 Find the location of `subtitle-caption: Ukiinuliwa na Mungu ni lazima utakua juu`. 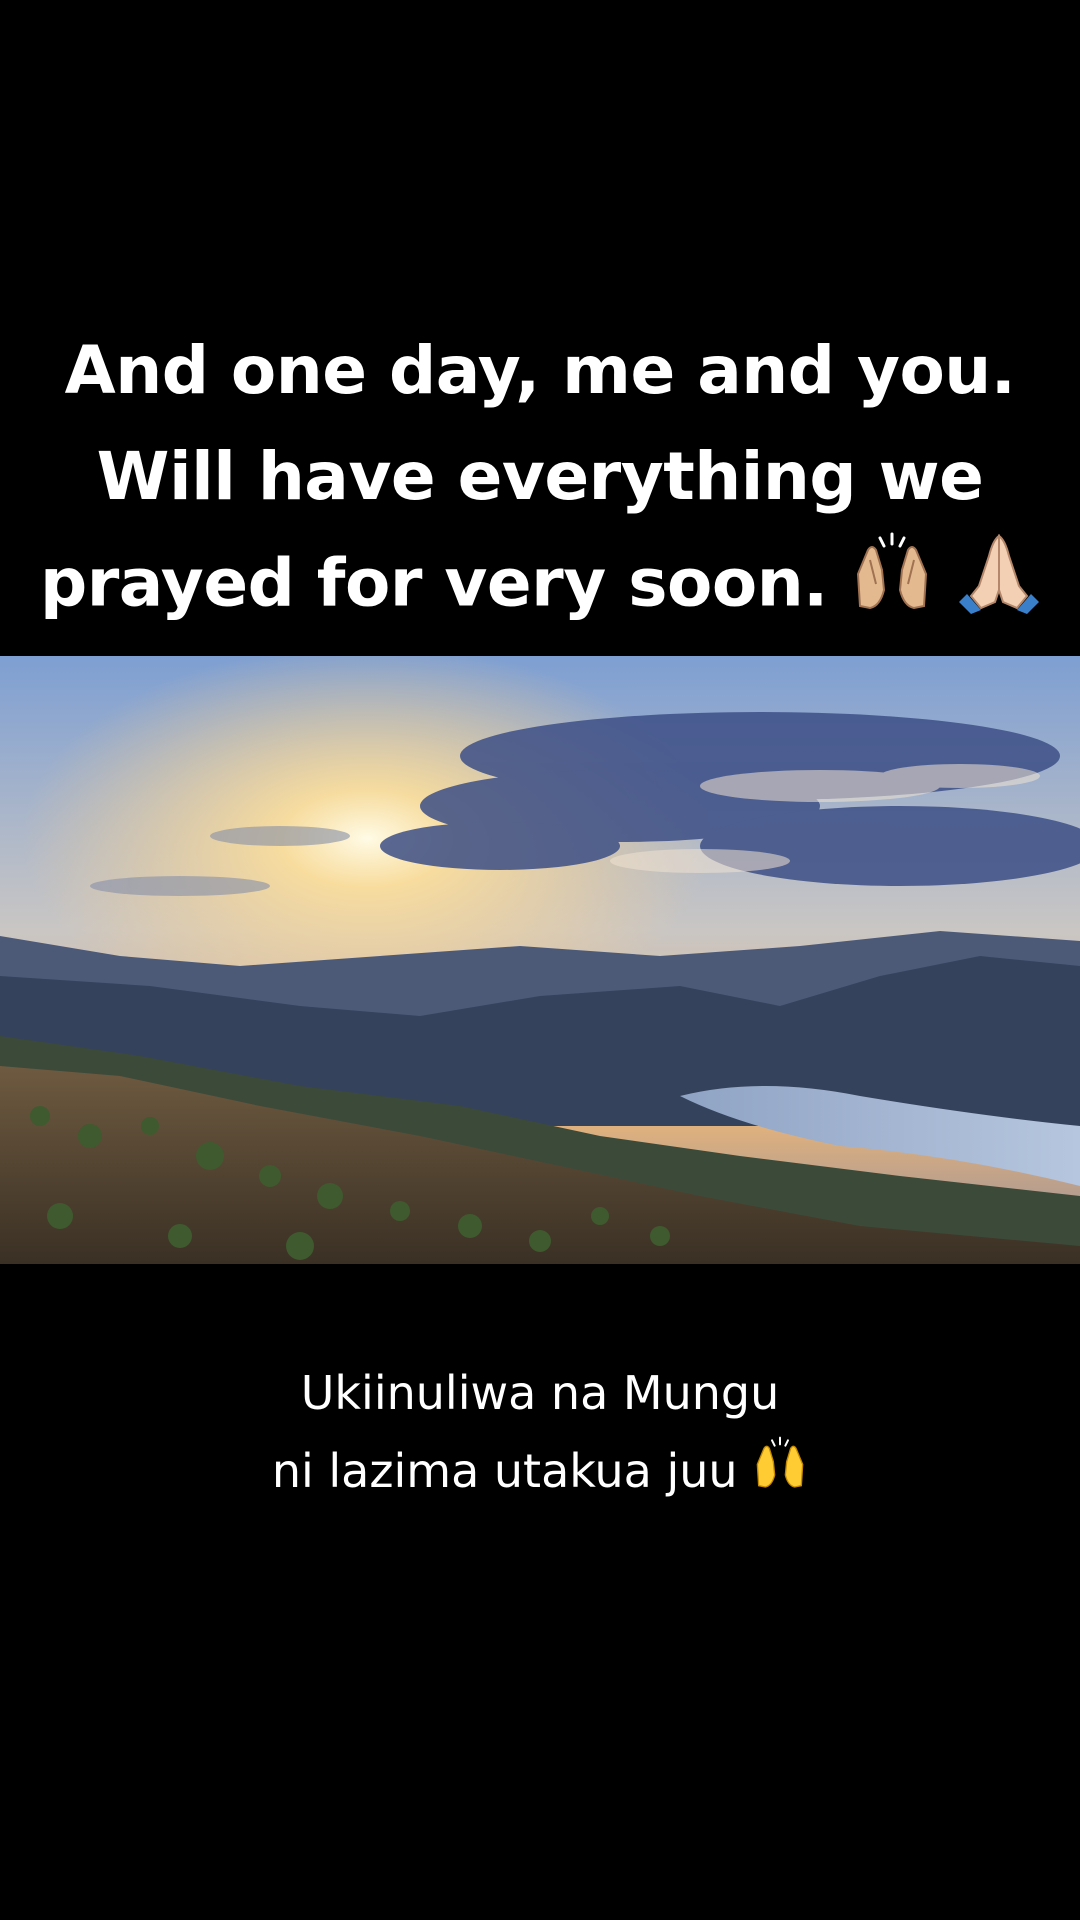

subtitle-caption: Ukiinuliwa na Mungu ni lazima utakua juu is located at coordinates (540, 1434).